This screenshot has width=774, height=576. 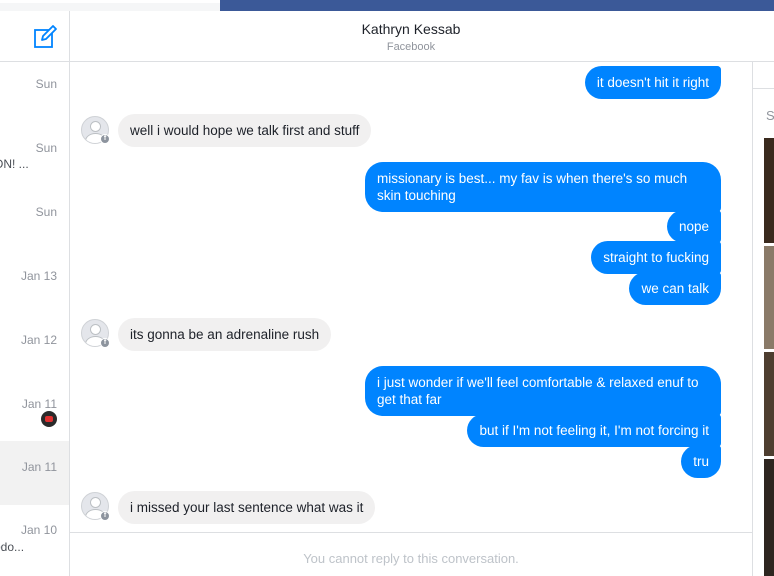 I want to click on outgoing-message: it doesn't hit it right, so click(x=652, y=82).